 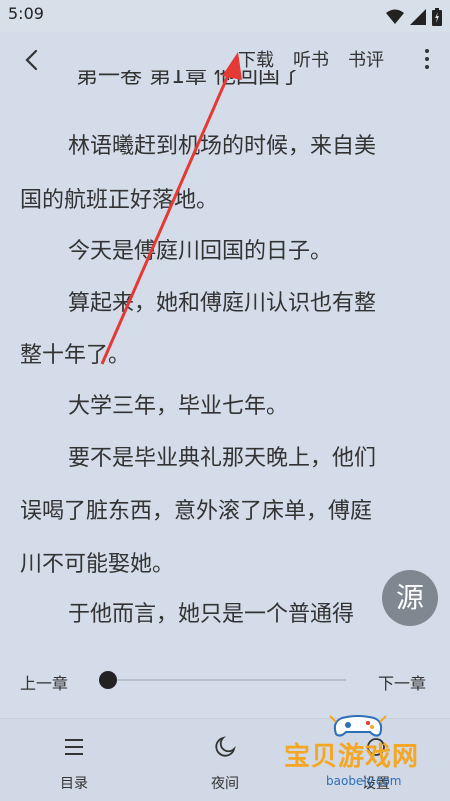 What do you see at coordinates (418, 17) in the screenshot?
I see `signal-icon` at bounding box center [418, 17].